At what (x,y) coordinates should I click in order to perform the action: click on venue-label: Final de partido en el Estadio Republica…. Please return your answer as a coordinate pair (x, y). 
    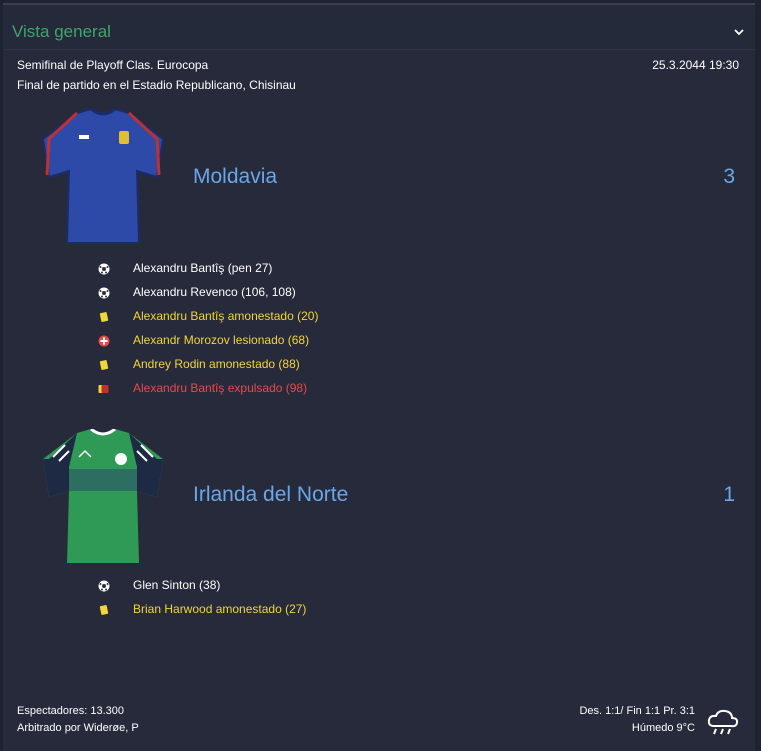
    Looking at the image, I should click on (156, 85).